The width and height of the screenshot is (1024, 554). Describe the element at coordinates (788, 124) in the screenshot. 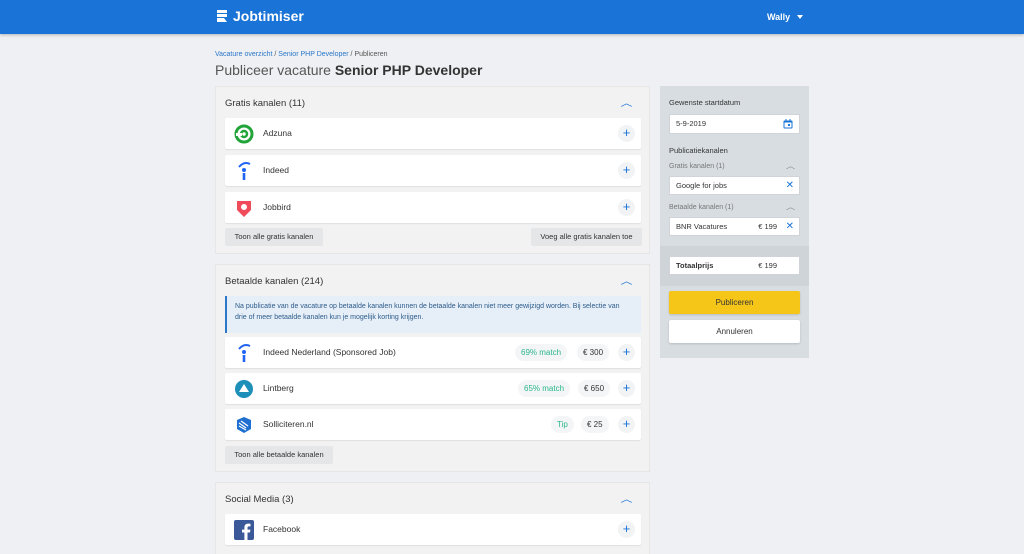

I see `calendar-icon` at that location.